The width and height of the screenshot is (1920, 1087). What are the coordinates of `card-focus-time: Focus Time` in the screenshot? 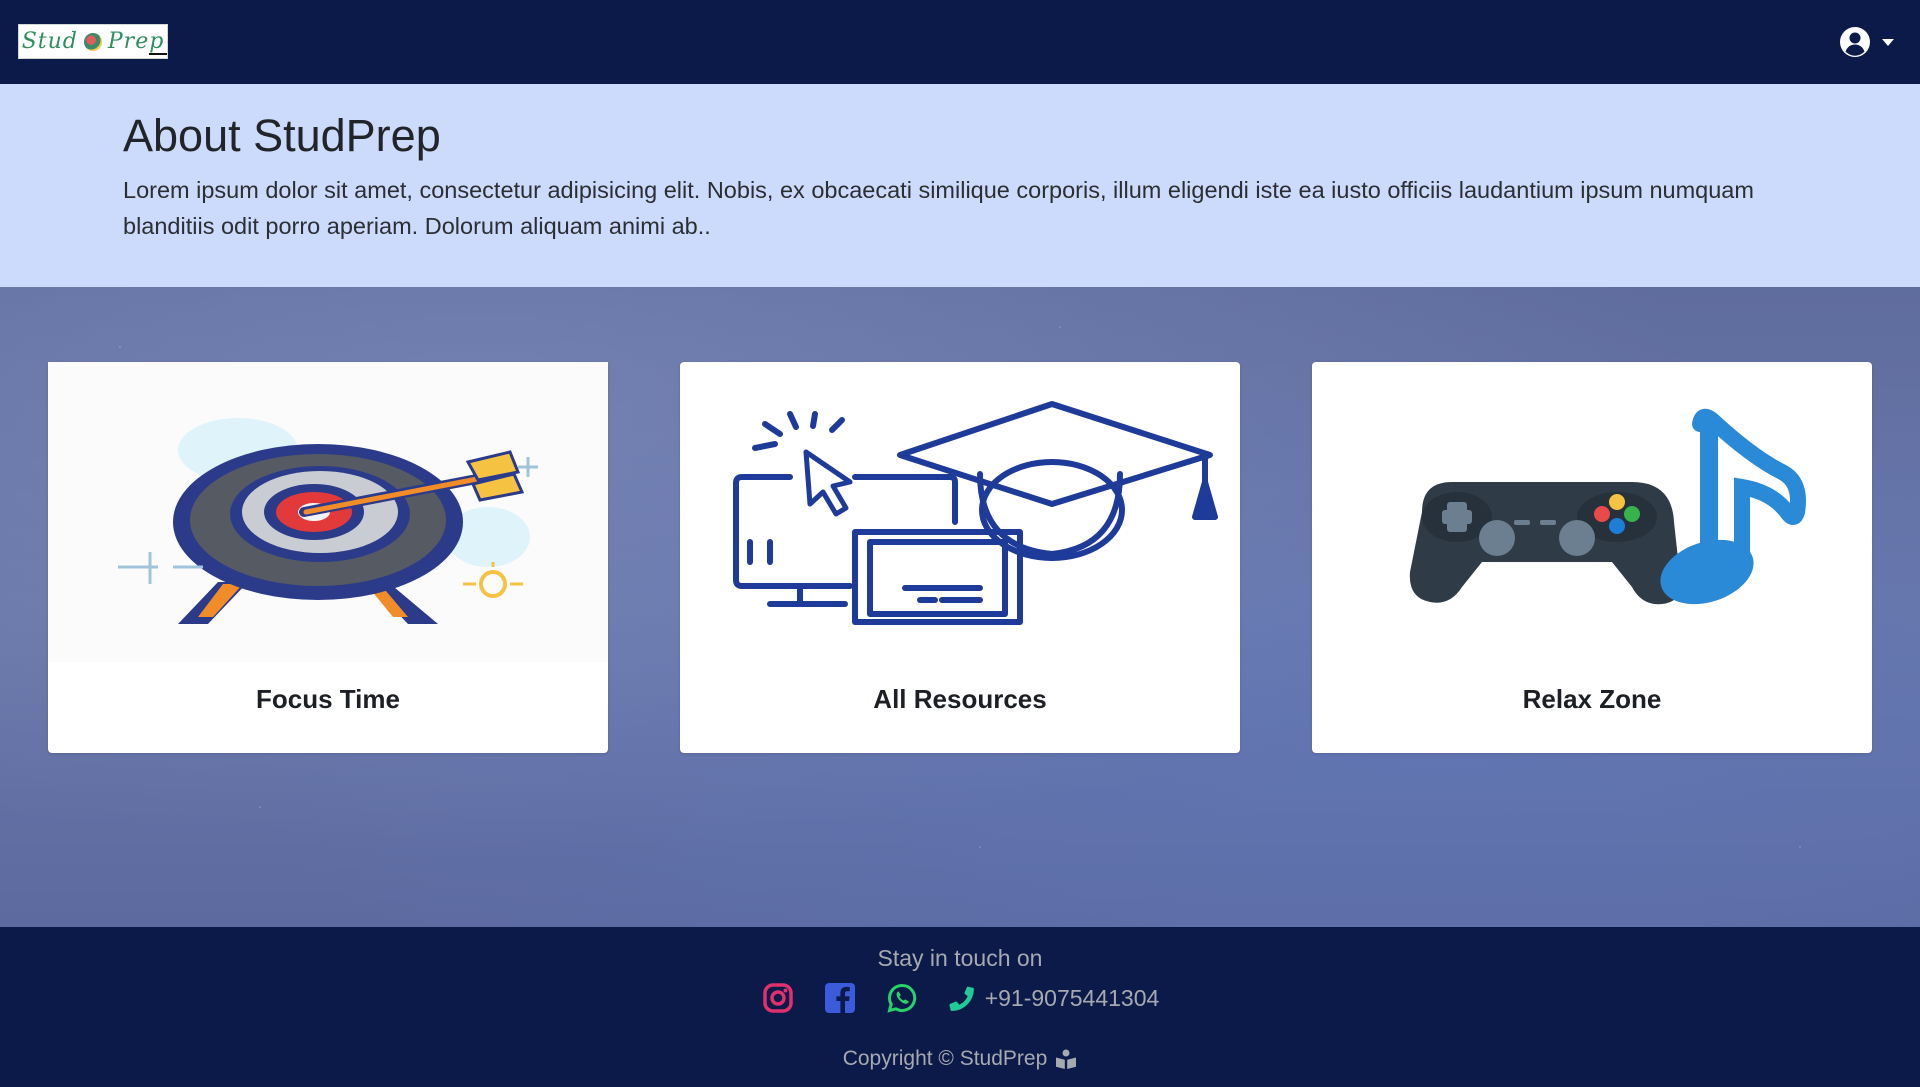 It's located at (328, 557).